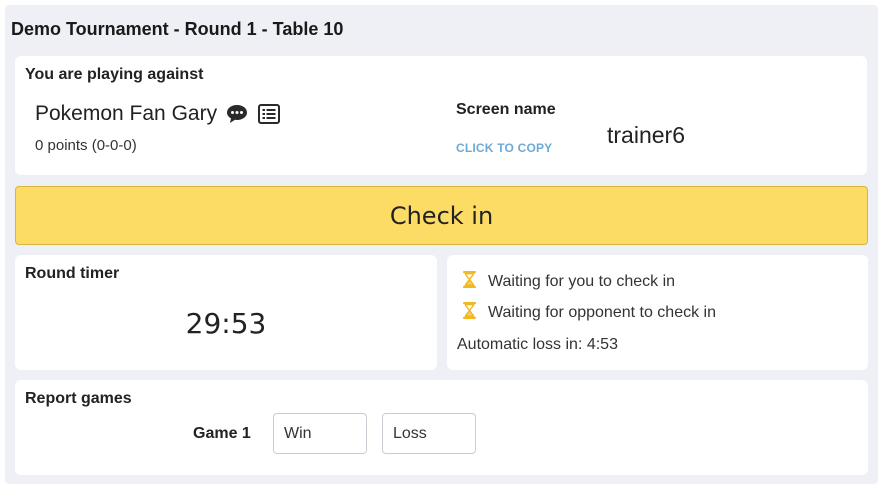  I want to click on page-title: Demo Tournament - Round 1 - Table 10, so click(177, 29).